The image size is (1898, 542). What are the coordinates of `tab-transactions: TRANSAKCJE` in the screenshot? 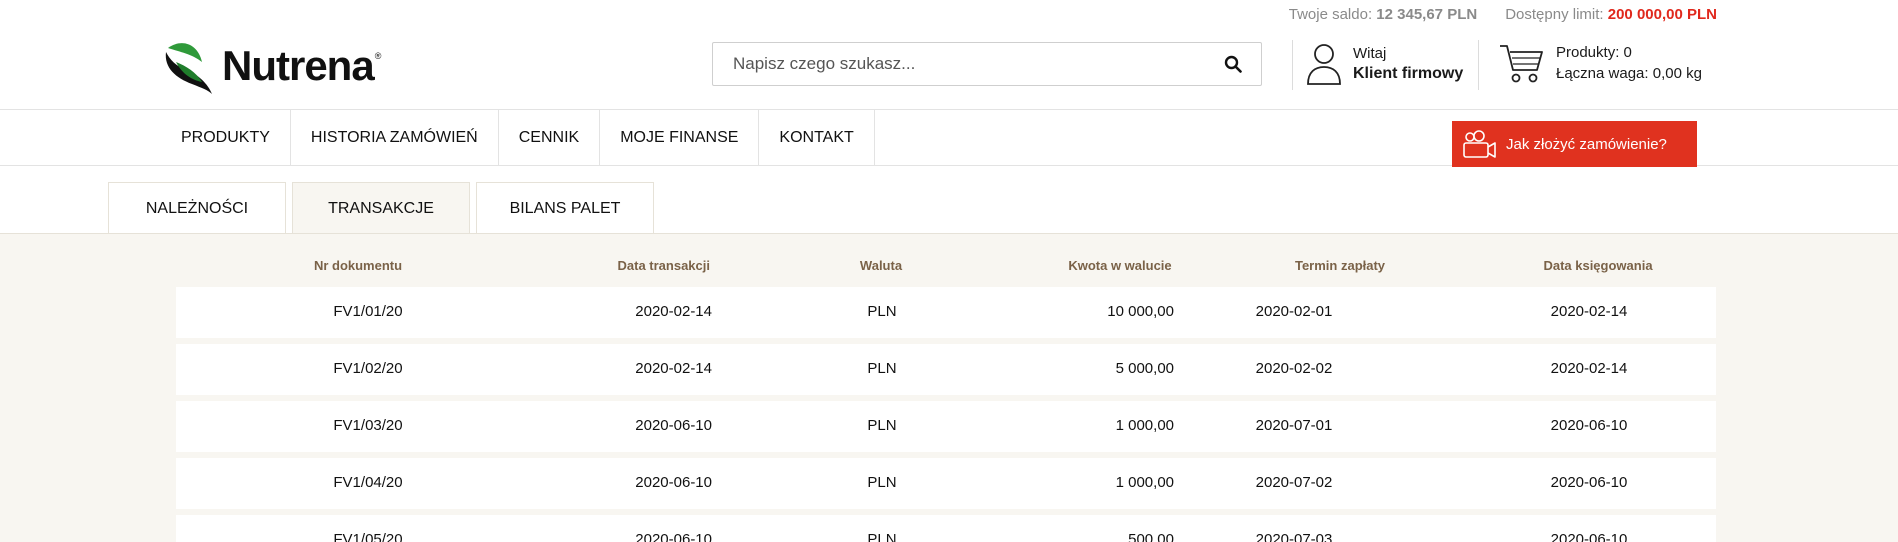 It's located at (381, 208).